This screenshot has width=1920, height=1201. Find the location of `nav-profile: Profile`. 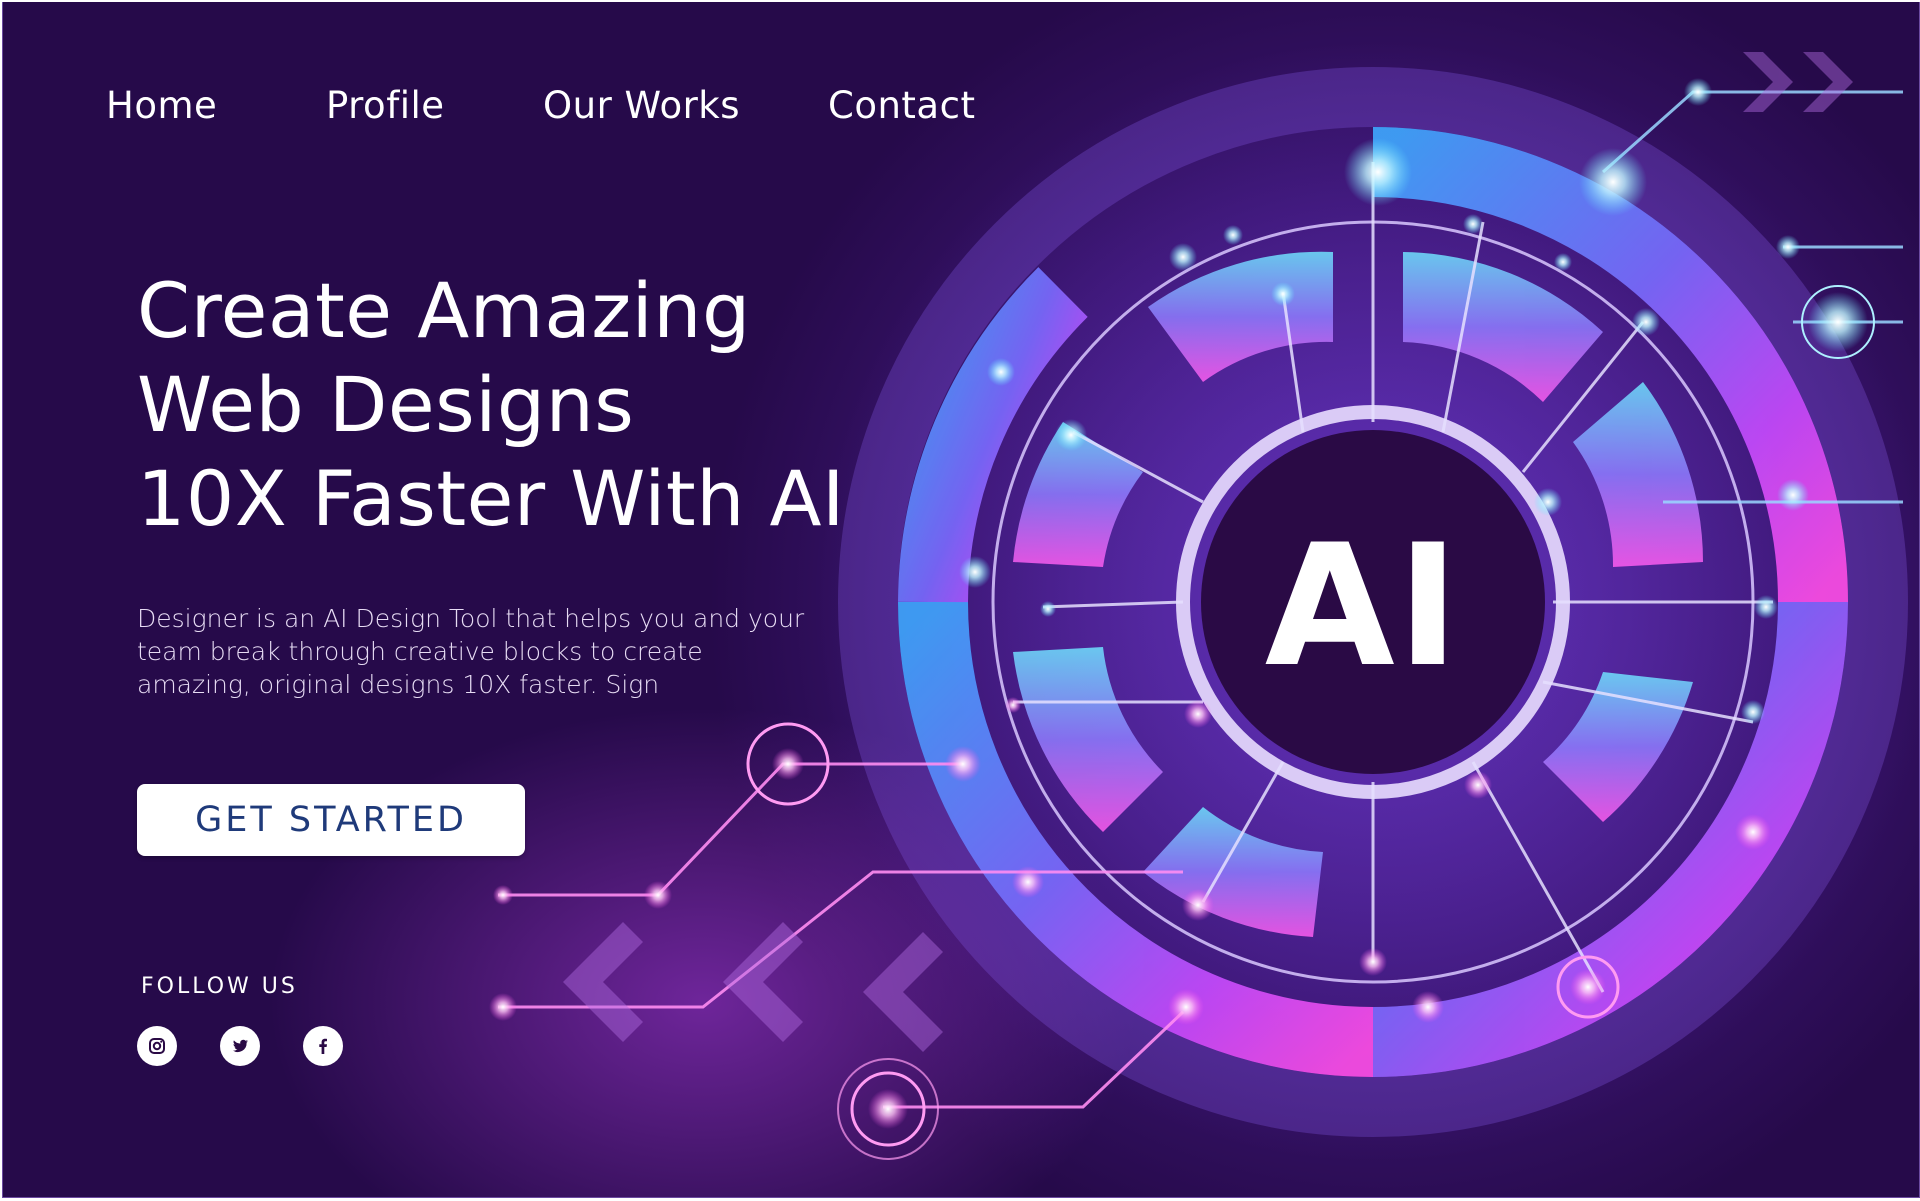

nav-profile: Profile is located at coordinates (385, 105).